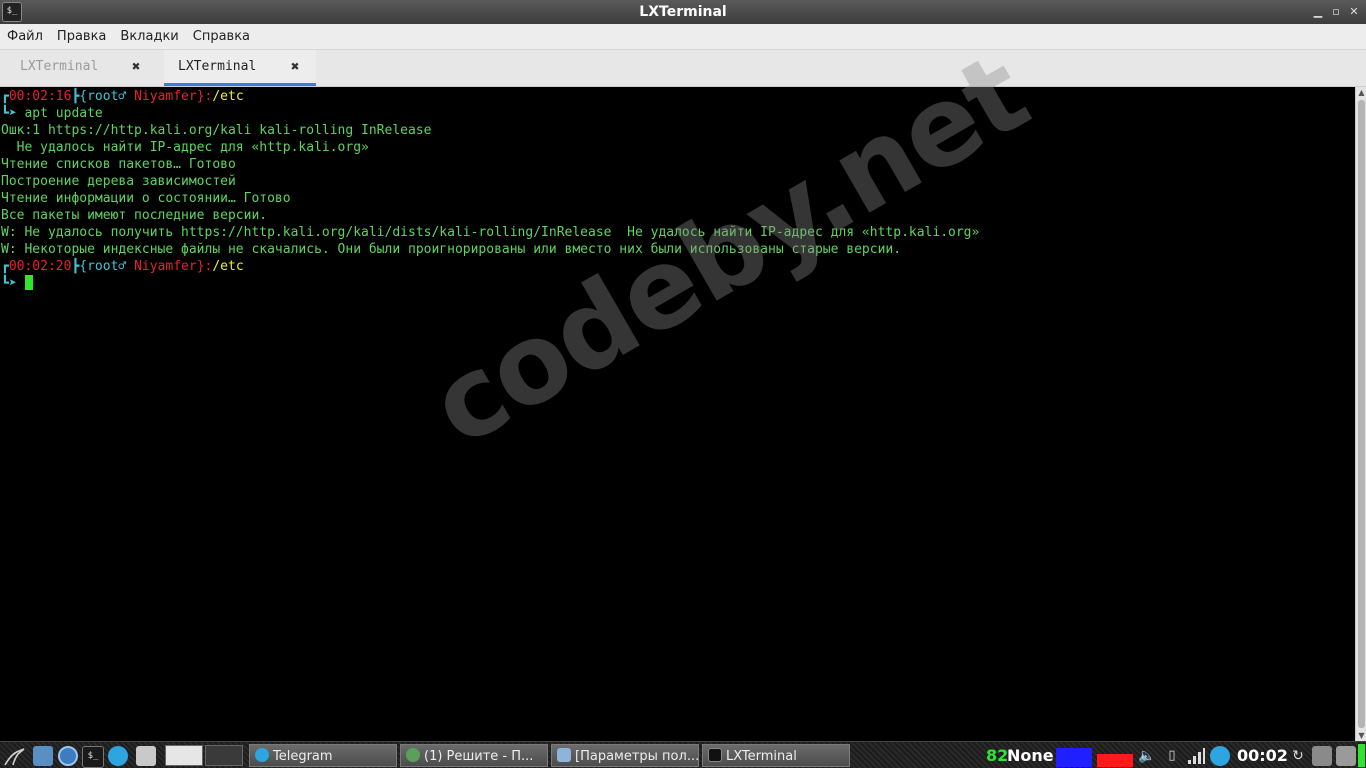  I want to click on network-label: None, so click(1030, 755).